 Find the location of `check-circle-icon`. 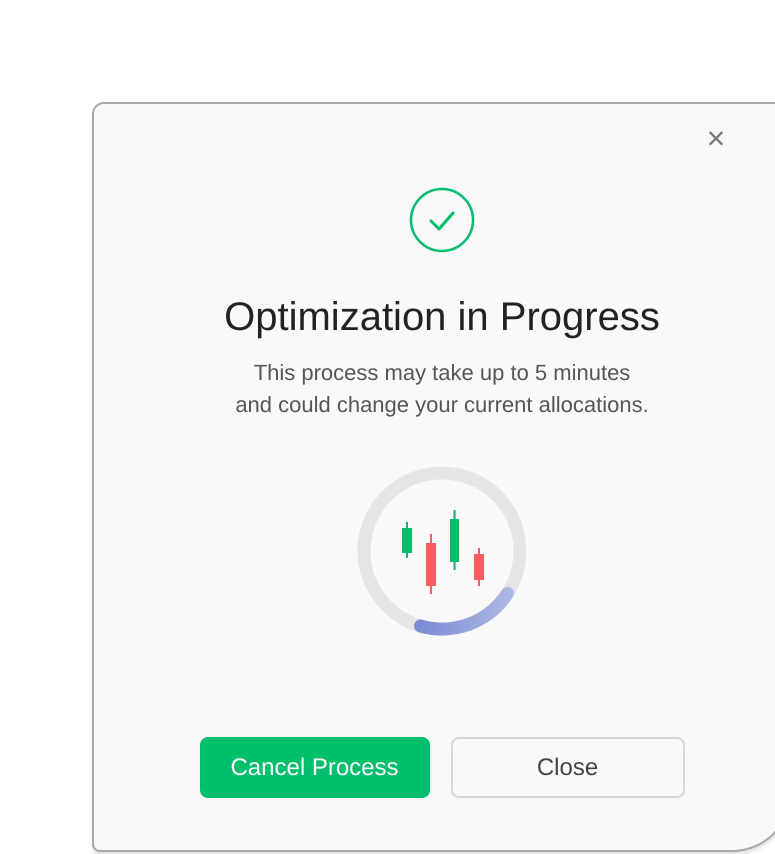

check-circle-icon is located at coordinates (442, 220).